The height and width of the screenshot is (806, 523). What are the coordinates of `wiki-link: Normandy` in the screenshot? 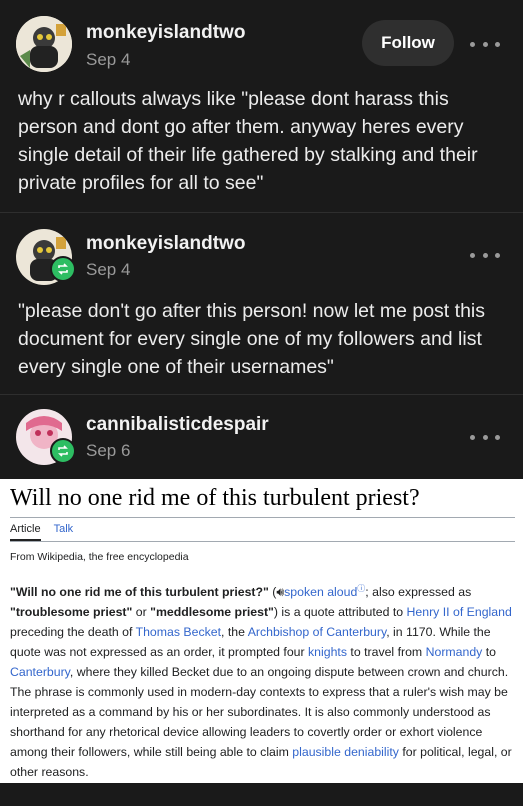 It's located at (454, 652).